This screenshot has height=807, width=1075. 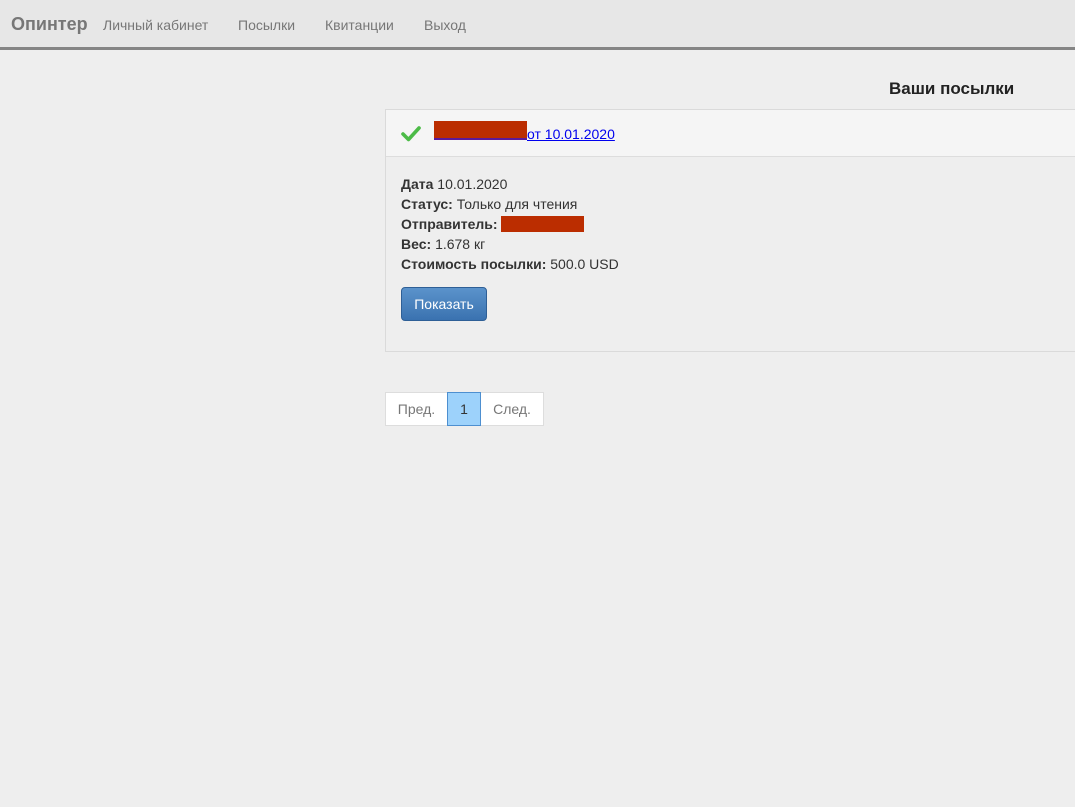 What do you see at coordinates (952, 88) in the screenshot?
I see `page-title: Ваши посылки` at bounding box center [952, 88].